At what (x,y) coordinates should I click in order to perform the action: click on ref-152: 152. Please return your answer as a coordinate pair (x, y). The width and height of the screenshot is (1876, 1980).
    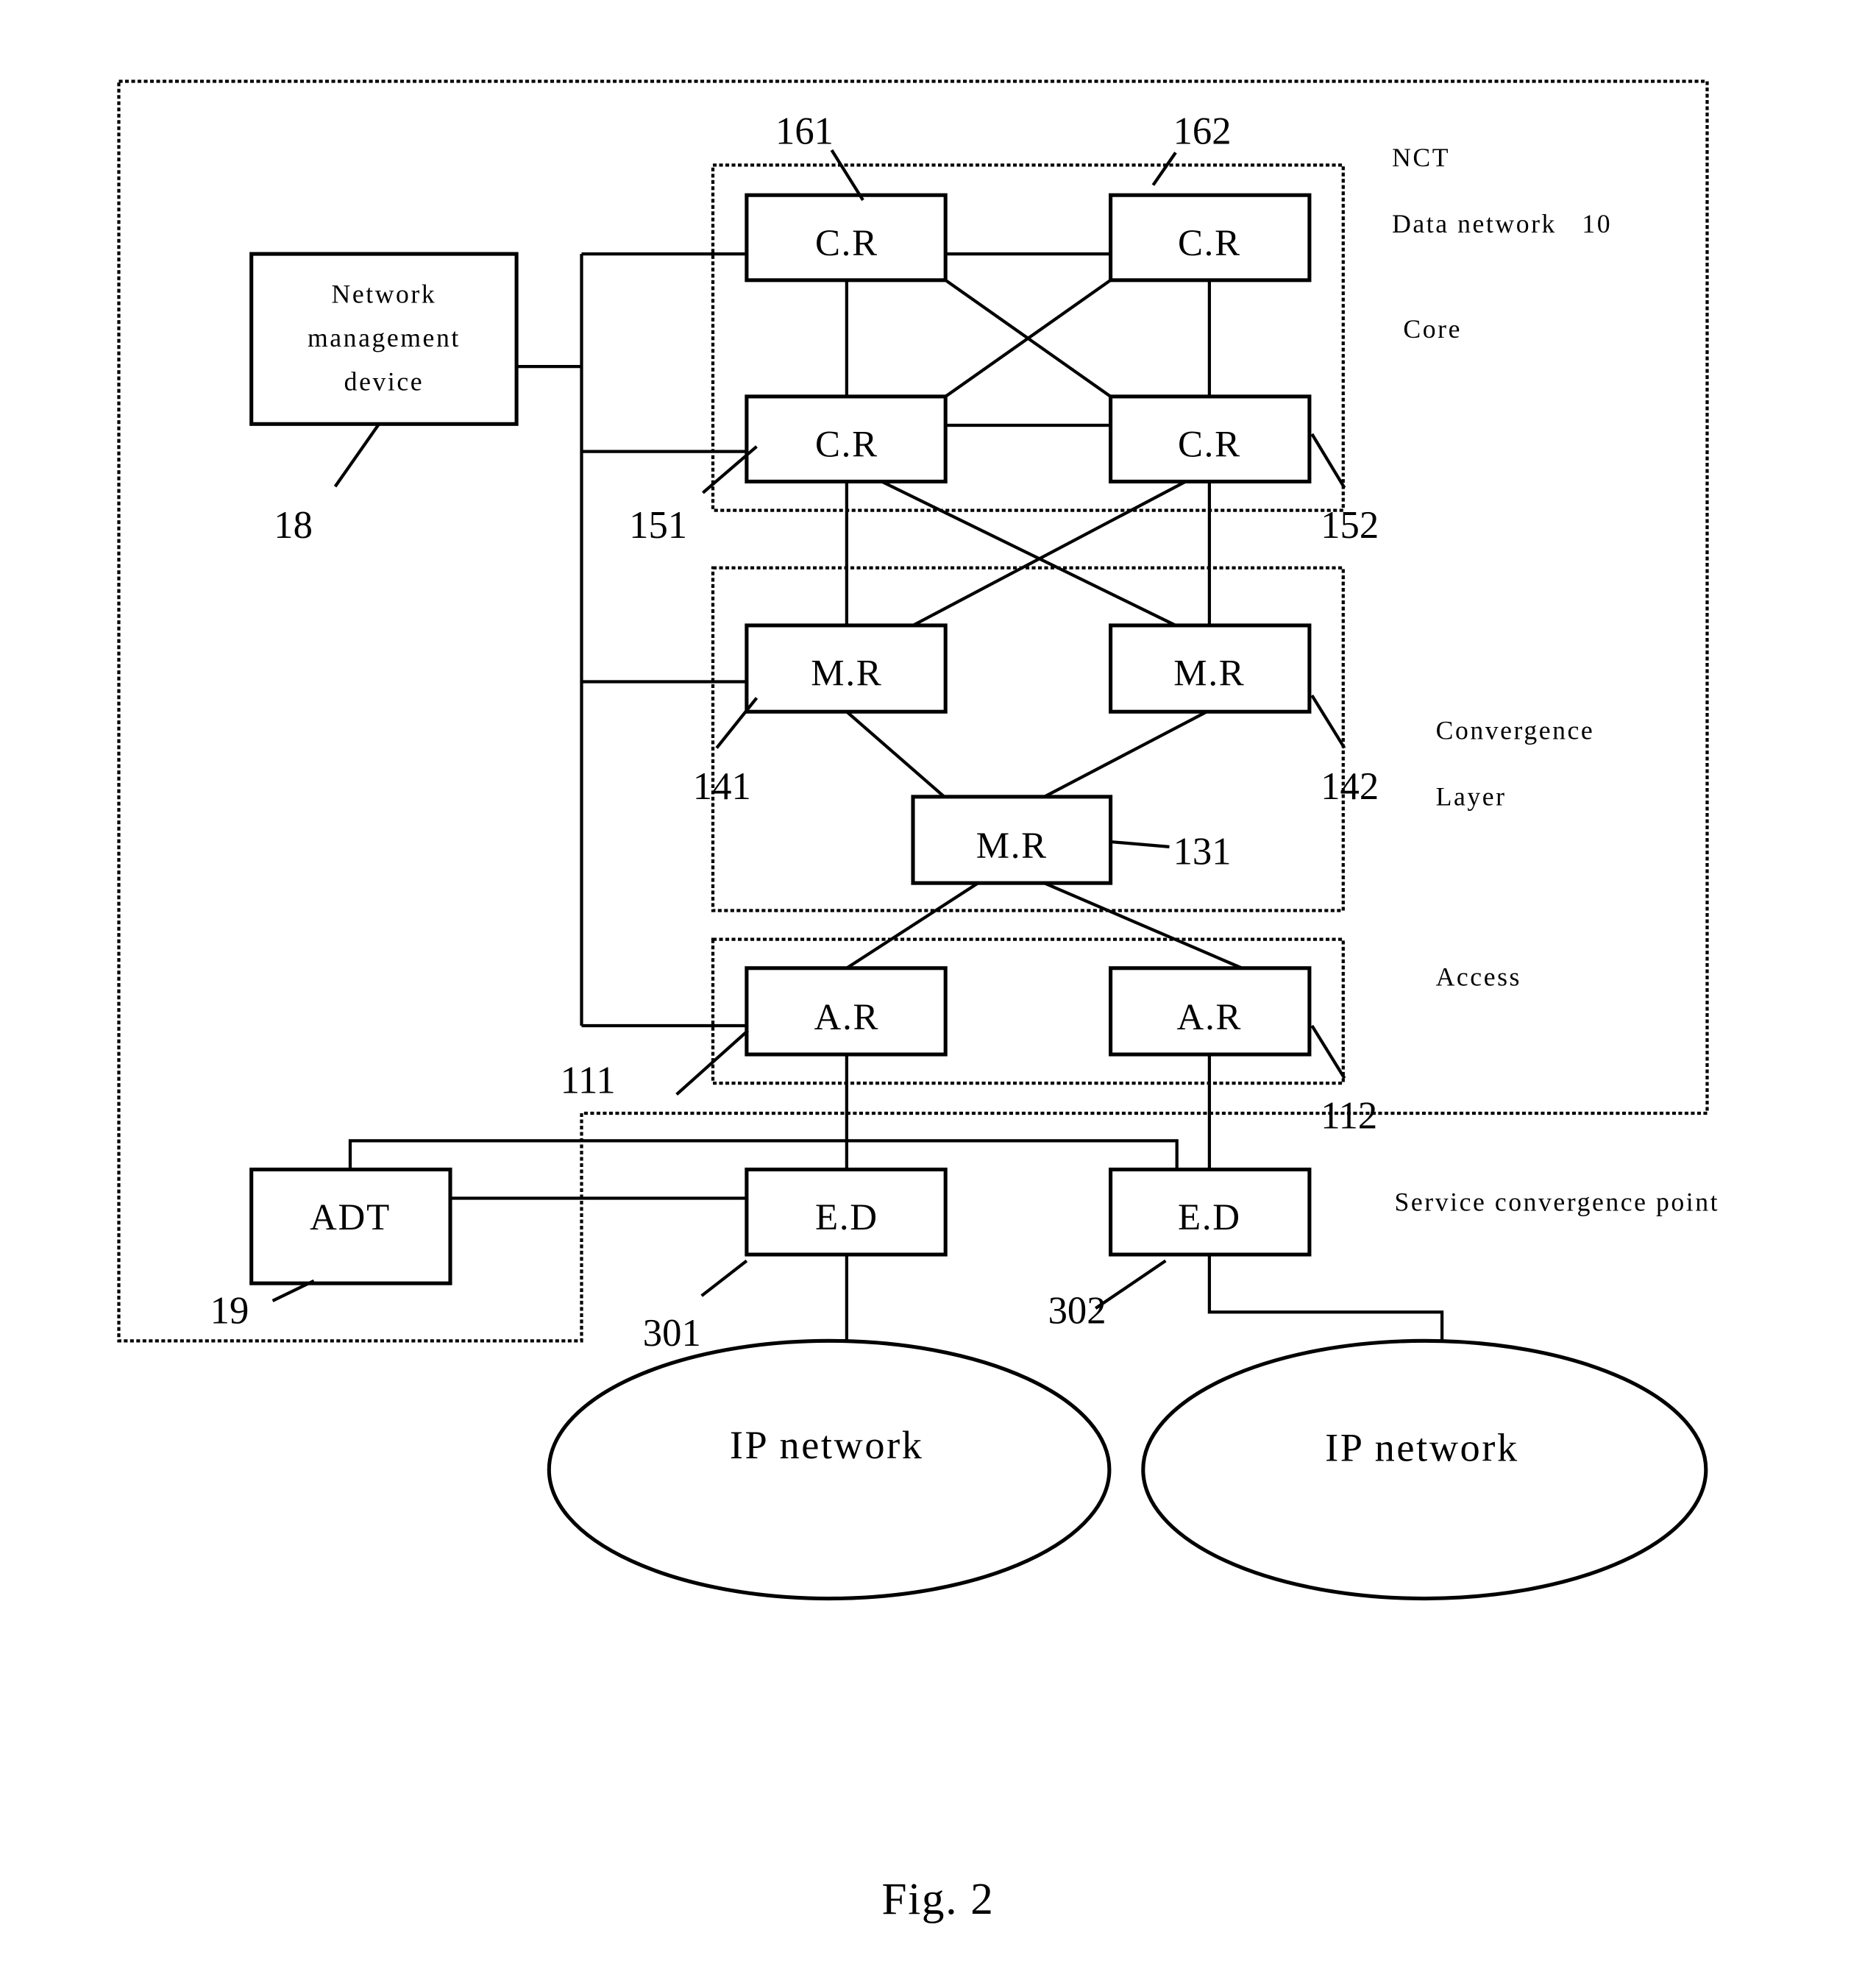
    Looking at the image, I should click on (1350, 525).